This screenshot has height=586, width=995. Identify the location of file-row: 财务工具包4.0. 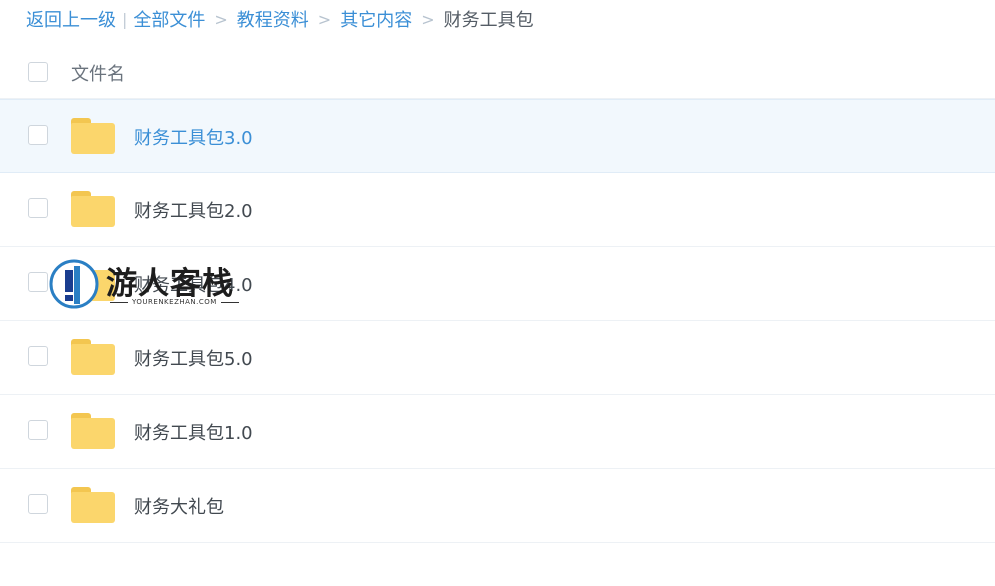
(497, 284).